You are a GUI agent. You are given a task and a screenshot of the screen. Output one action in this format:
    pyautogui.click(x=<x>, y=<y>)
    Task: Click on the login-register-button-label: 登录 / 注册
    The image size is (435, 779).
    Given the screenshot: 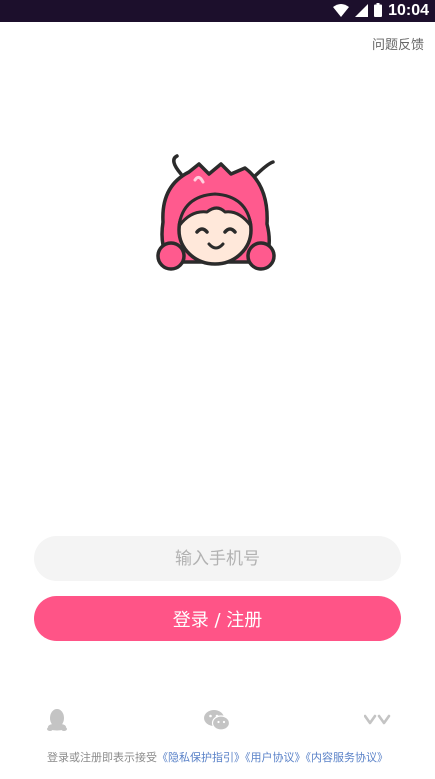 What is the action you would take?
    pyautogui.click(x=217, y=620)
    